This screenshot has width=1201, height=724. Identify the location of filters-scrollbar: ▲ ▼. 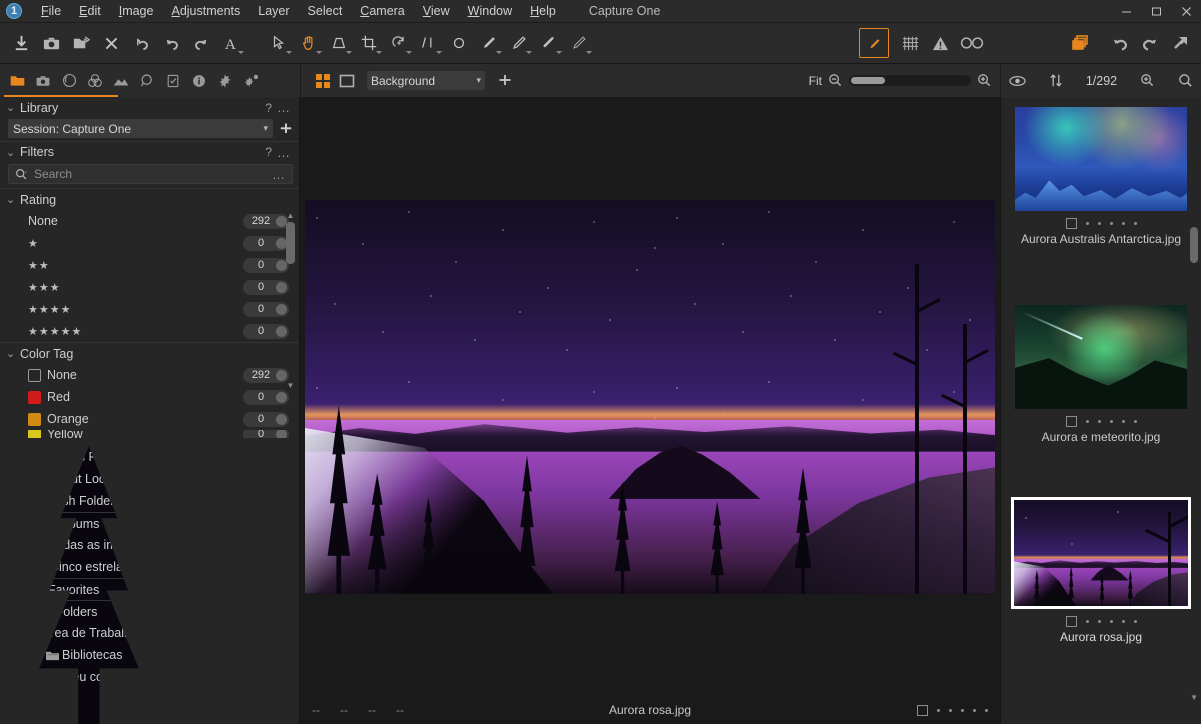
(290, 301).